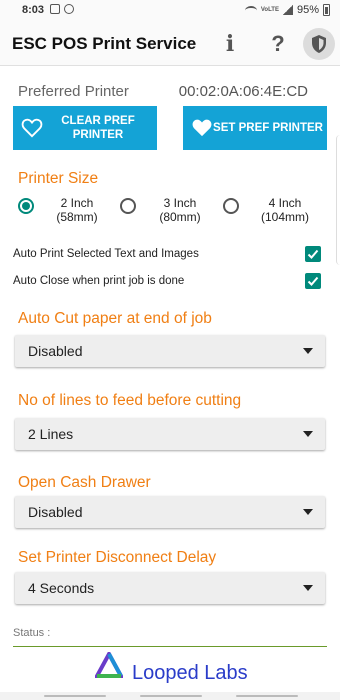  Describe the element at coordinates (250, 10) in the screenshot. I see `wifi-icon` at that location.